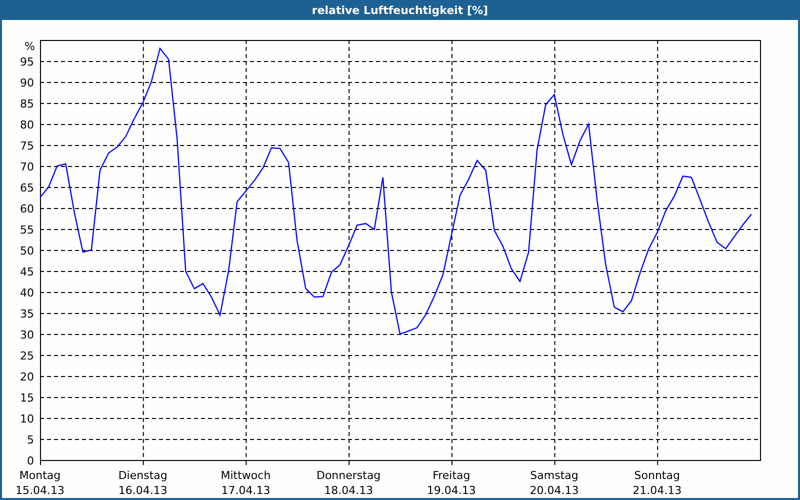 This screenshot has width=800, height=500. Describe the element at coordinates (27, 167) in the screenshot. I see `y-tick-label: 70` at that location.